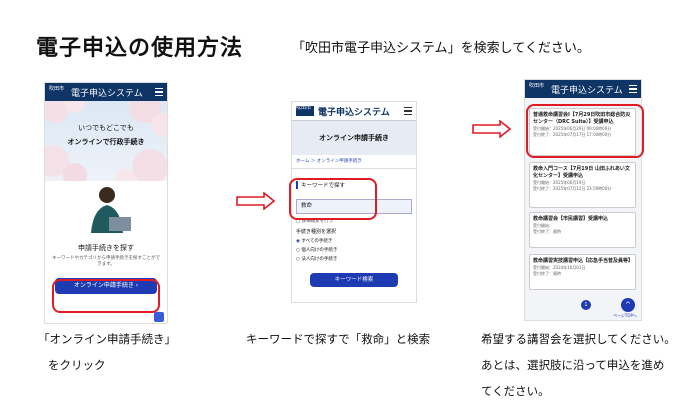 This screenshot has width=690, height=413. Describe the element at coordinates (585, 131) in the screenshot. I see `highlight-first-result` at that location.